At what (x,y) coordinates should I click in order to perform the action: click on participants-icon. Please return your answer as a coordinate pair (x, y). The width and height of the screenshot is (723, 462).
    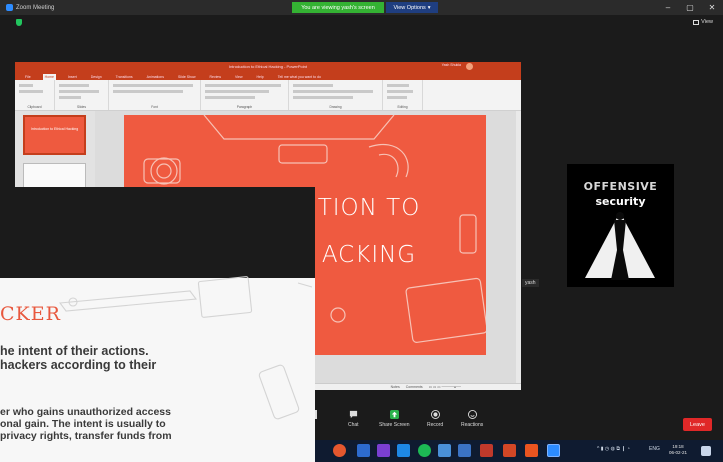
    Looking at the image, I should click on (319, 414).